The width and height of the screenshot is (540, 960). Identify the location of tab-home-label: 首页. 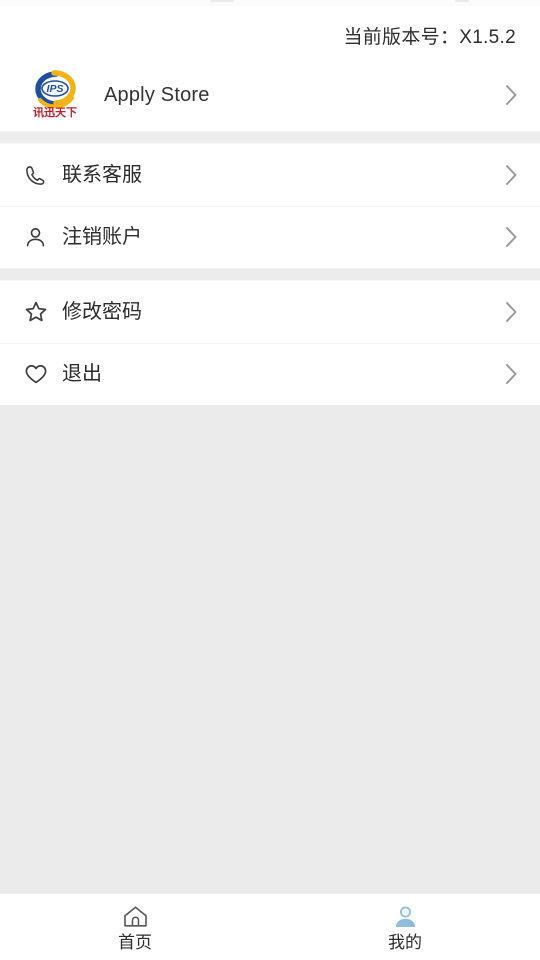
(135, 942).